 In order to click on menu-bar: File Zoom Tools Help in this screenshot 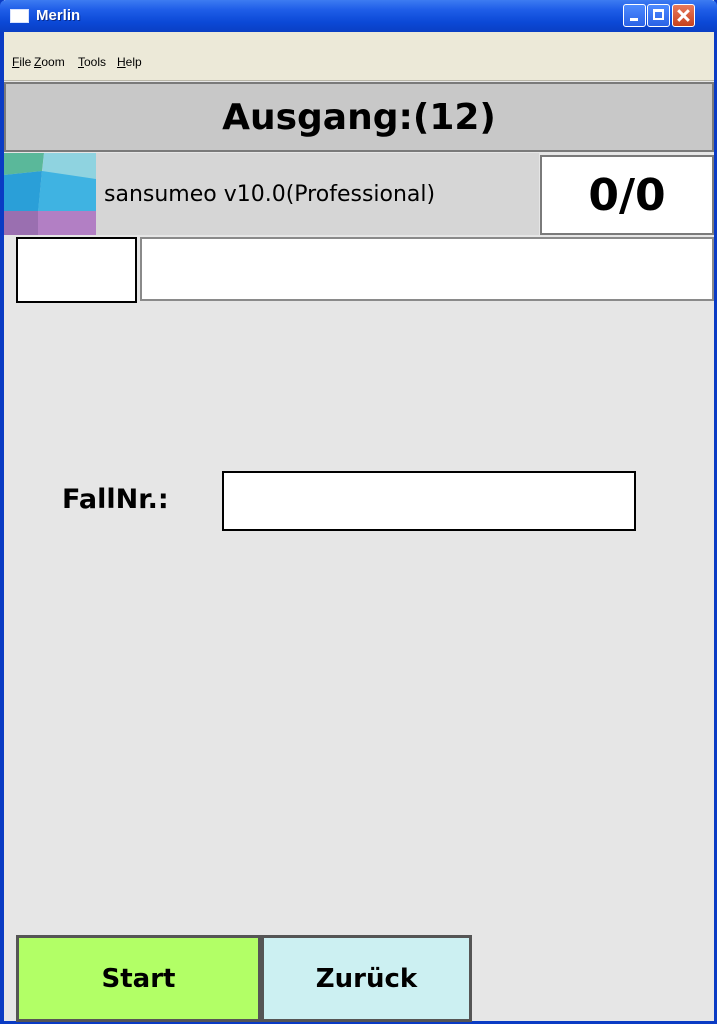, I will do `click(359, 56)`.